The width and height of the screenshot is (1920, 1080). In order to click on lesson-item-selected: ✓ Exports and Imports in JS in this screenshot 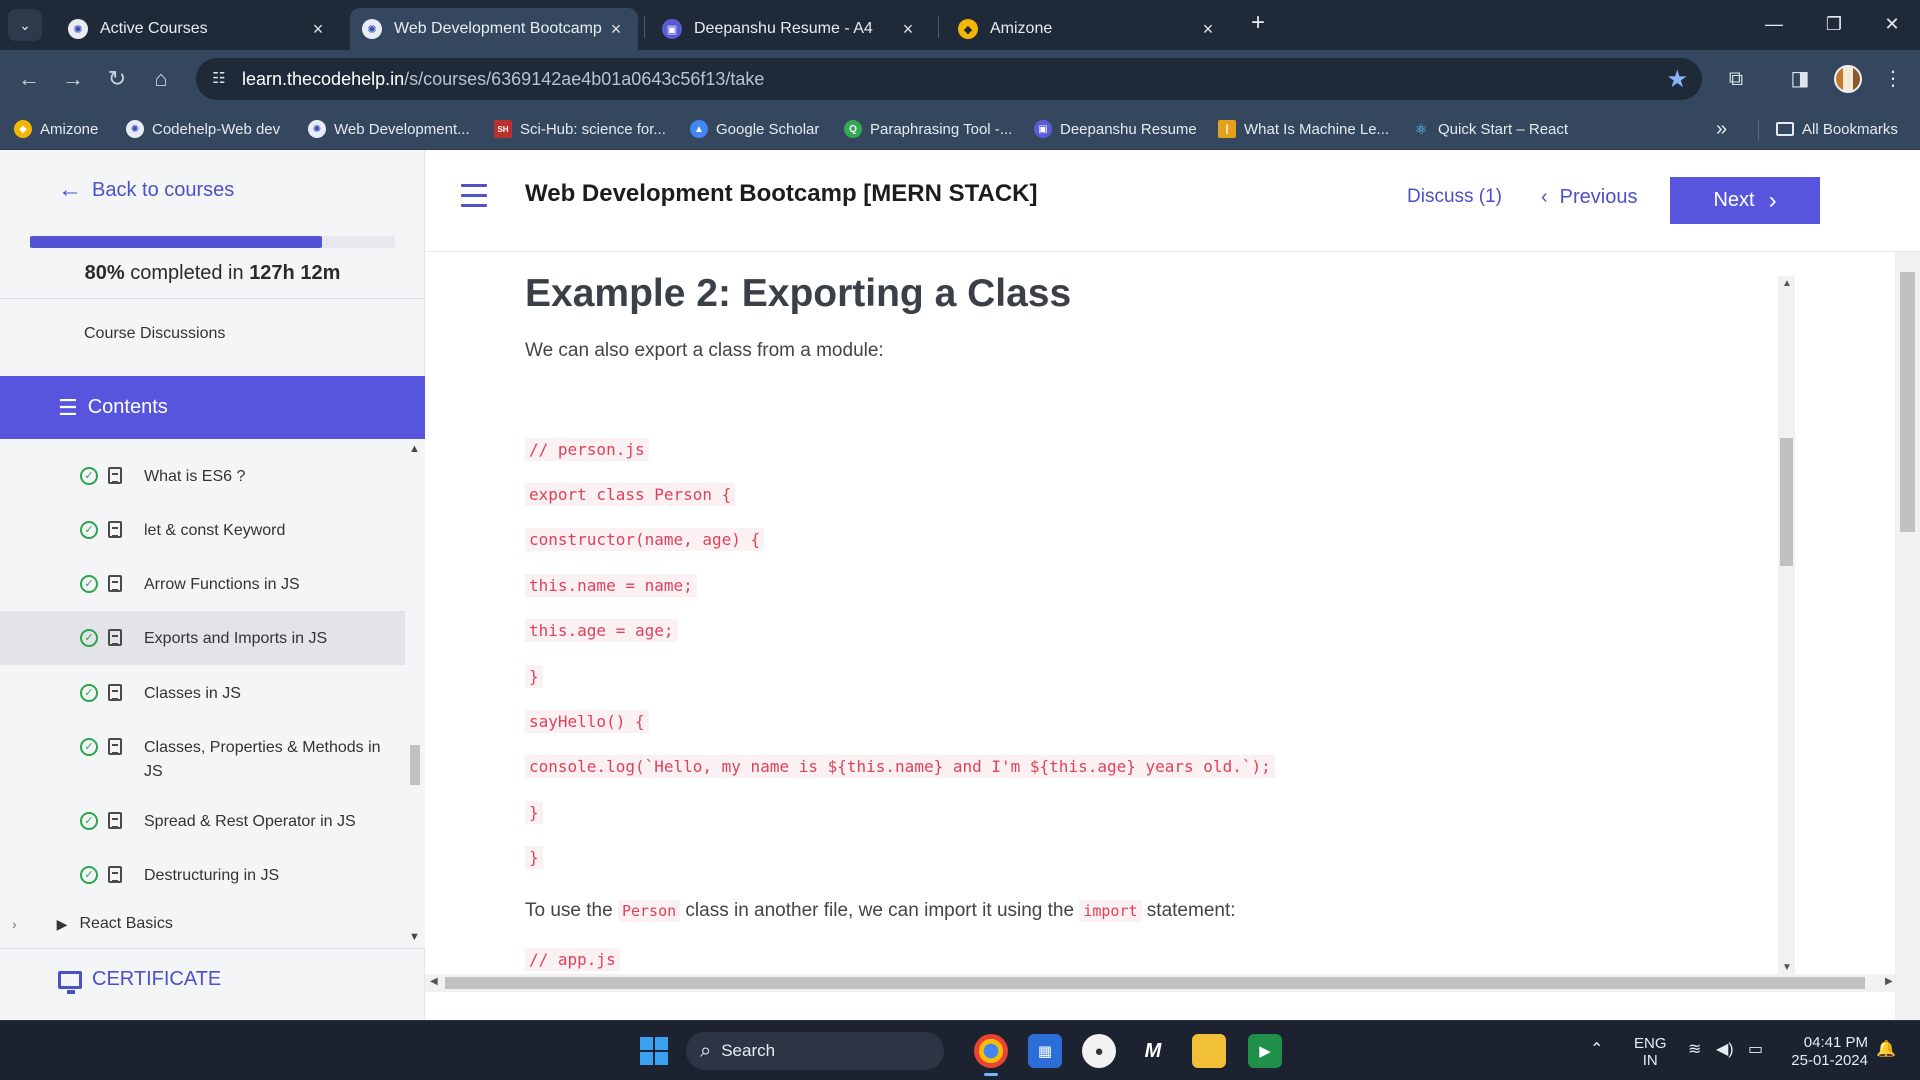, I will do `click(202, 638)`.